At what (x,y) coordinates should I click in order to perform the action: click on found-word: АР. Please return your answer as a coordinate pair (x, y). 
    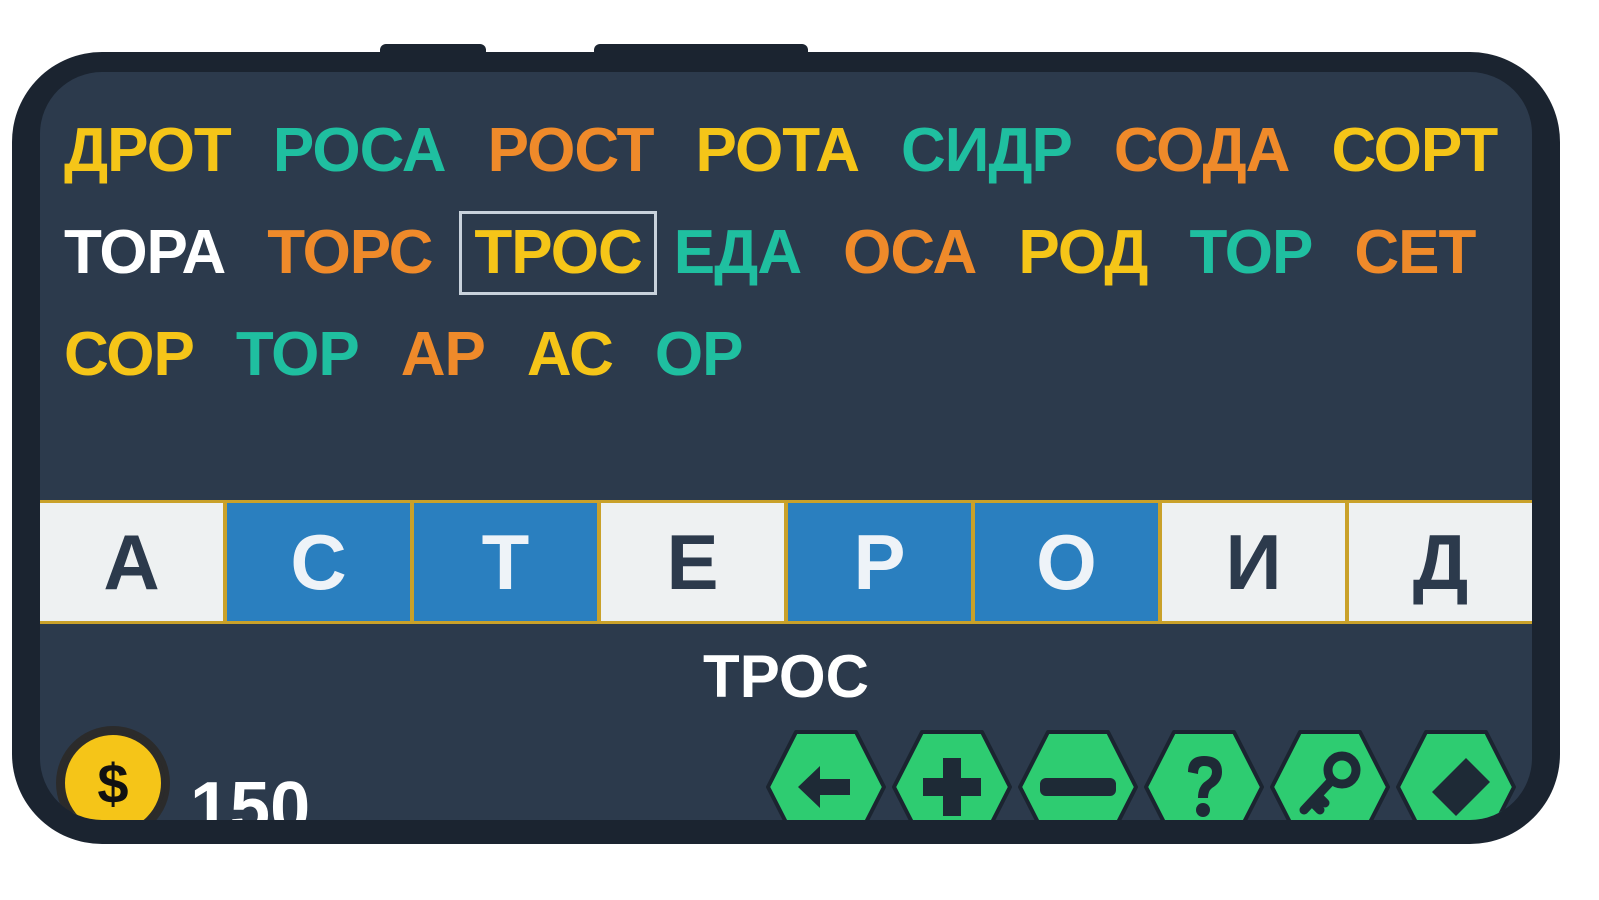
    Looking at the image, I should click on (443, 355).